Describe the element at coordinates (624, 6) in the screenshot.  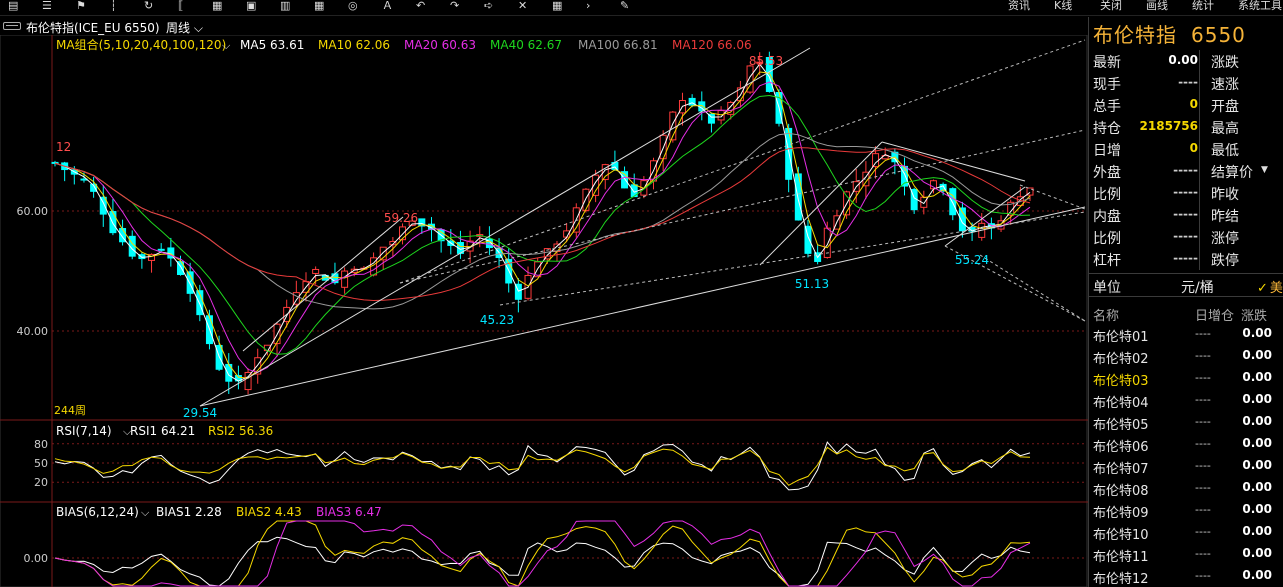
I see `pen-icon: ✎` at that location.